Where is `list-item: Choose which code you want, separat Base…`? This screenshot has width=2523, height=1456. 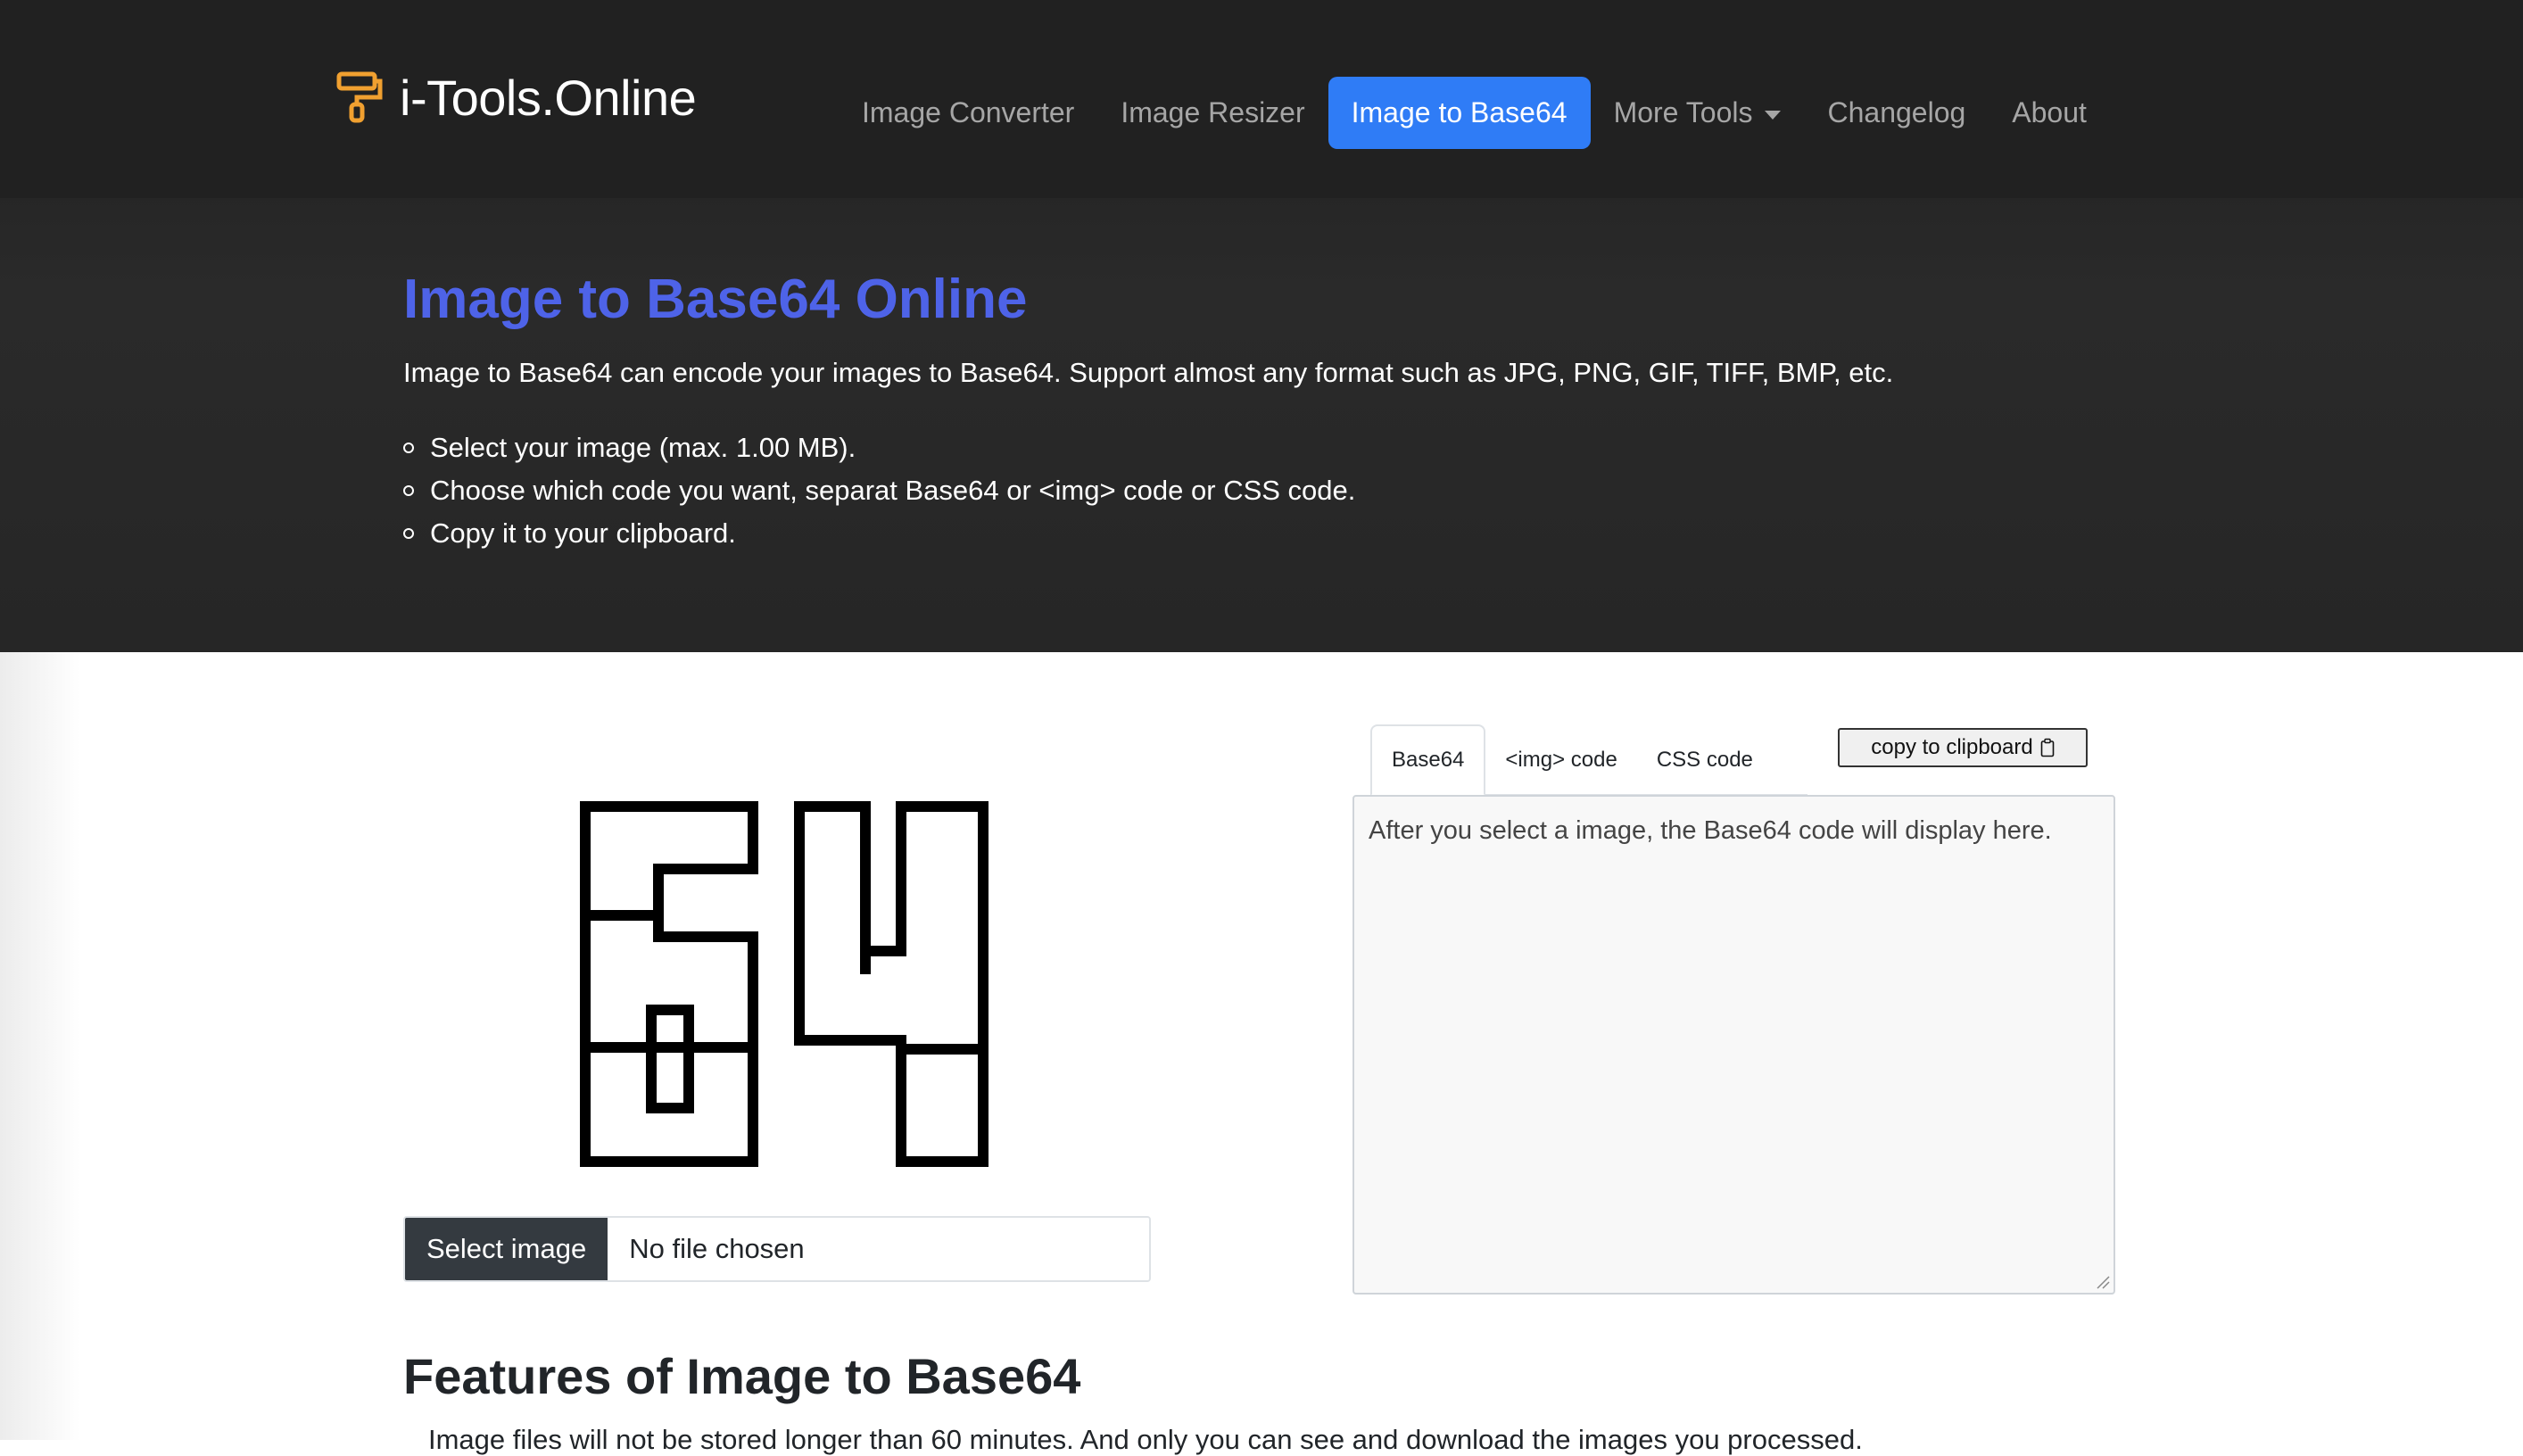
list-item: Choose which code you want, separat Base… is located at coordinates (879, 490).